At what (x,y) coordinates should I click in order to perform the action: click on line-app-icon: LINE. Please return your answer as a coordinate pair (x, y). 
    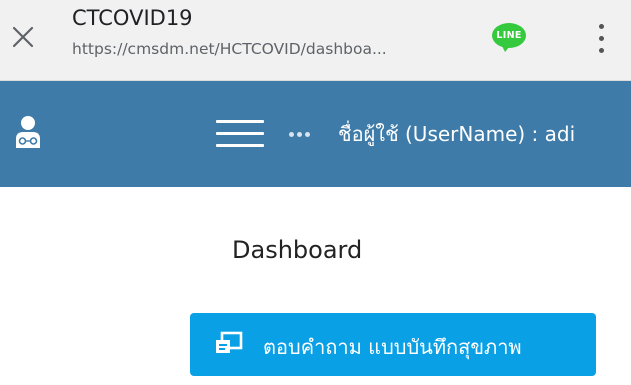
    Looking at the image, I should click on (509, 39).